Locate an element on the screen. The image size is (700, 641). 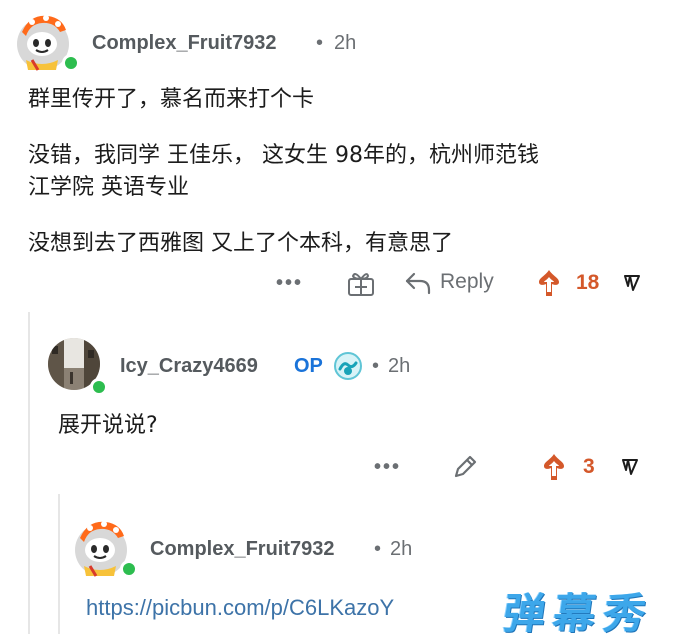
comment-text-line: 没错，我同学 王佳乐， 这女生 98年的，杭州师范钱 is located at coordinates (283, 155).